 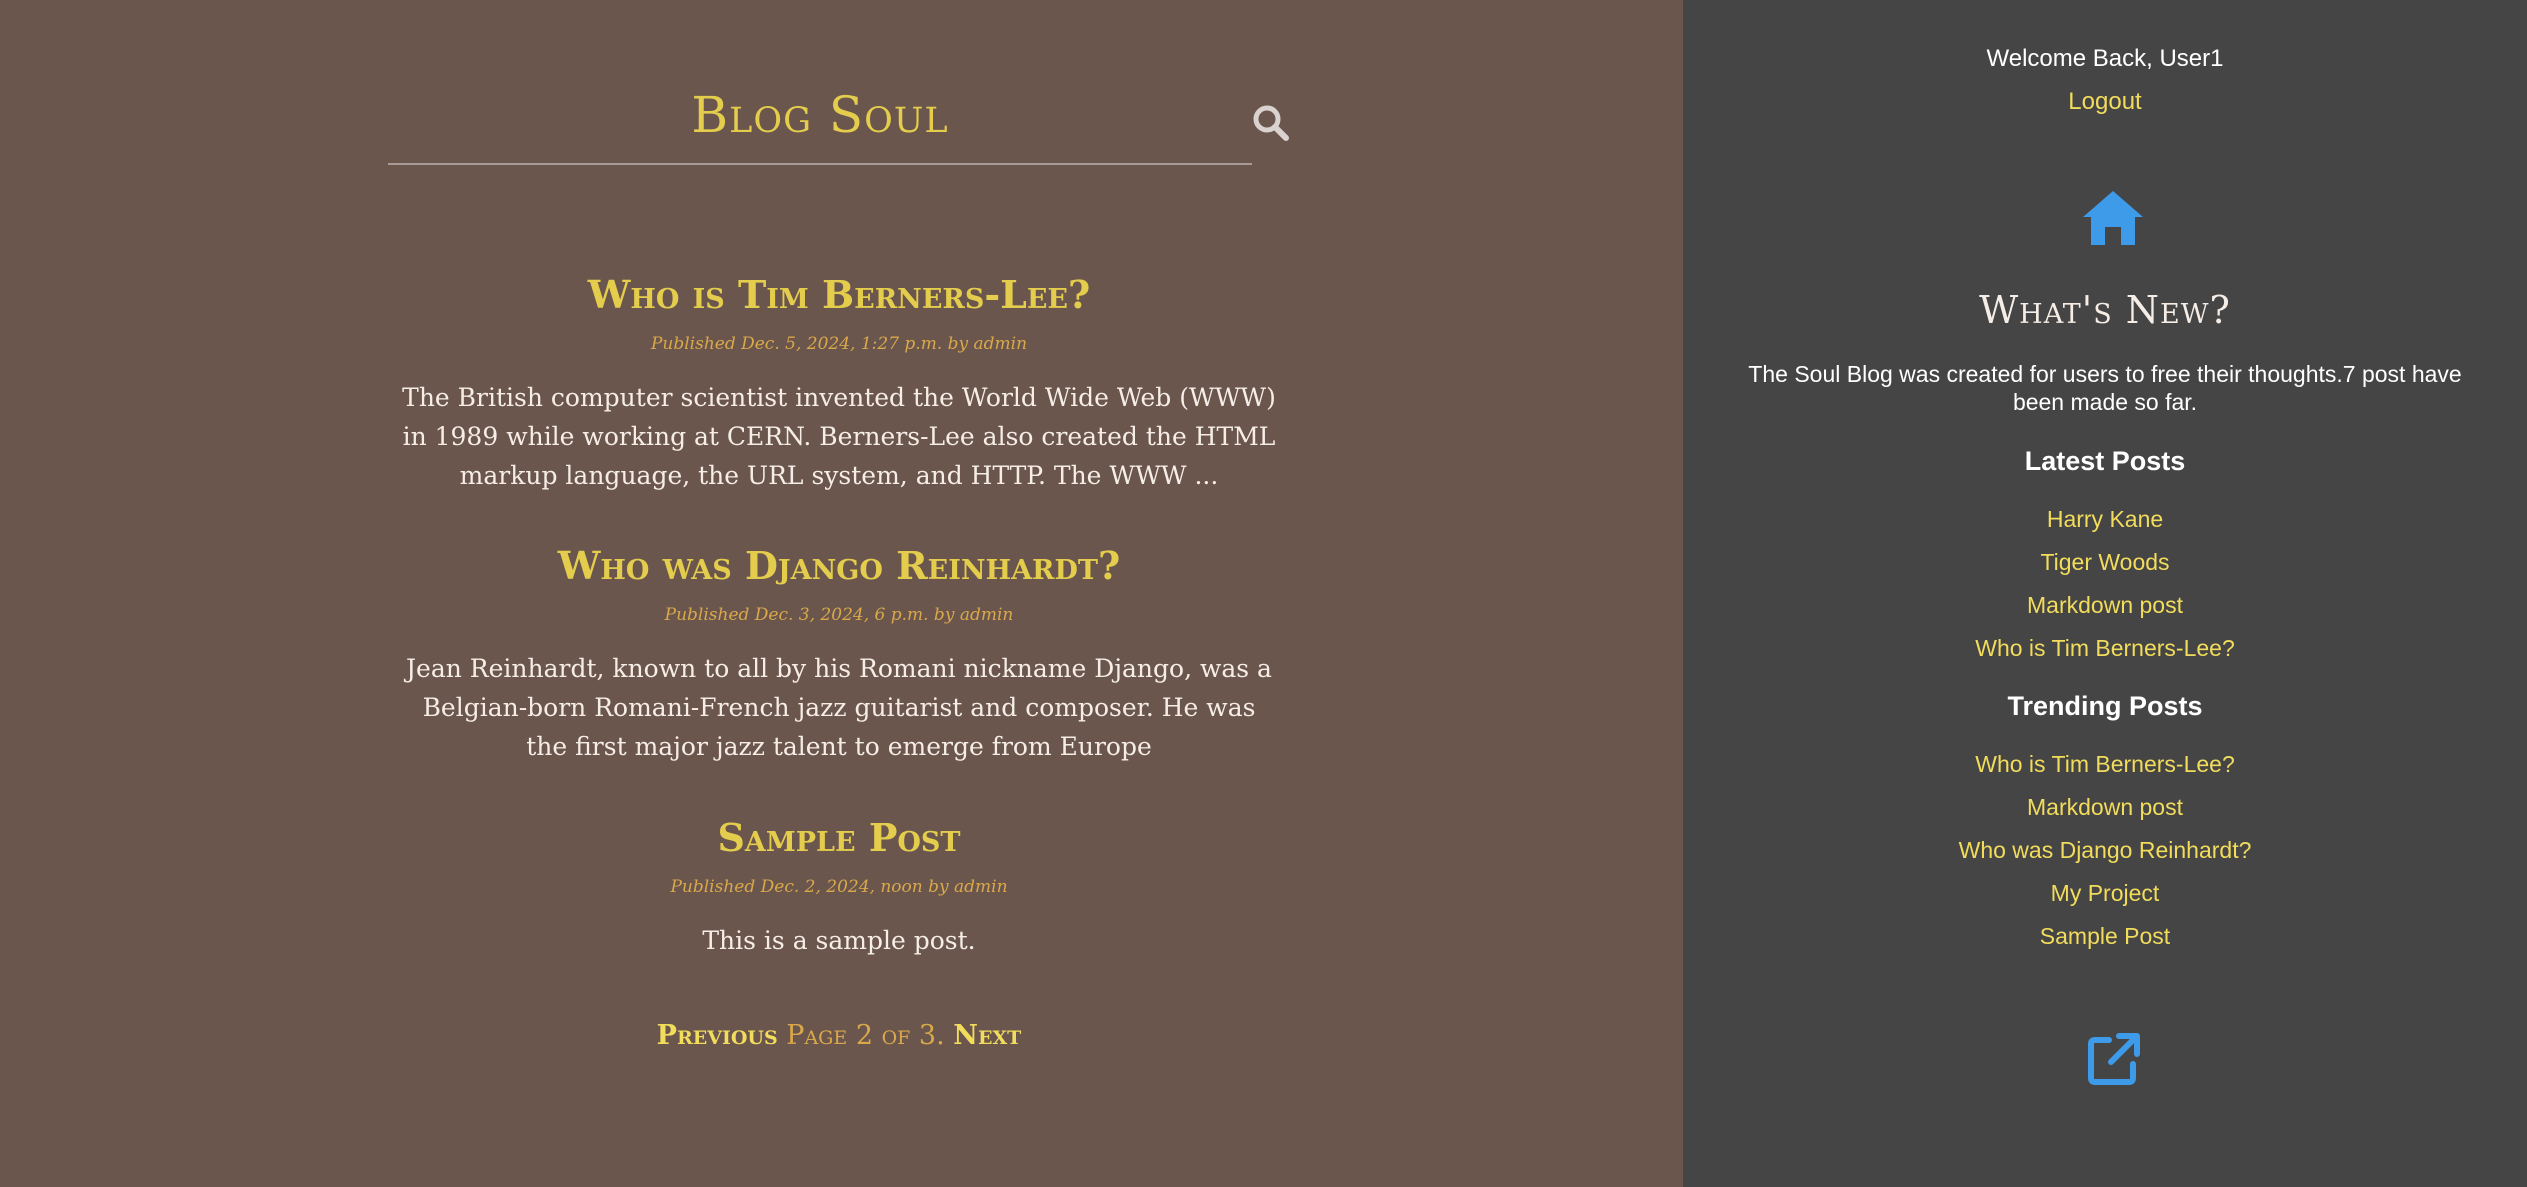 I want to click on post-meta: Published Dec. 2, 2024, noon by admin, so click(x=839, y=886).